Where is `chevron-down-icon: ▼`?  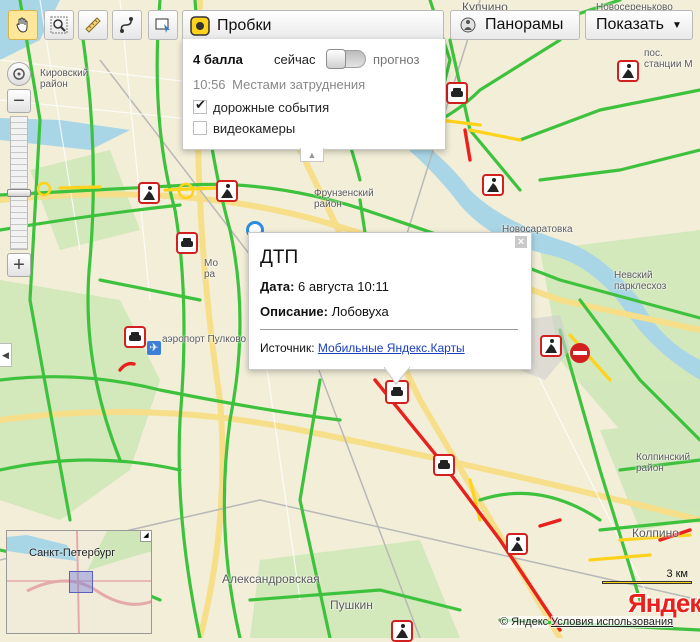
chevron-down-icon: ▼ is located at coordinates (677, 25).